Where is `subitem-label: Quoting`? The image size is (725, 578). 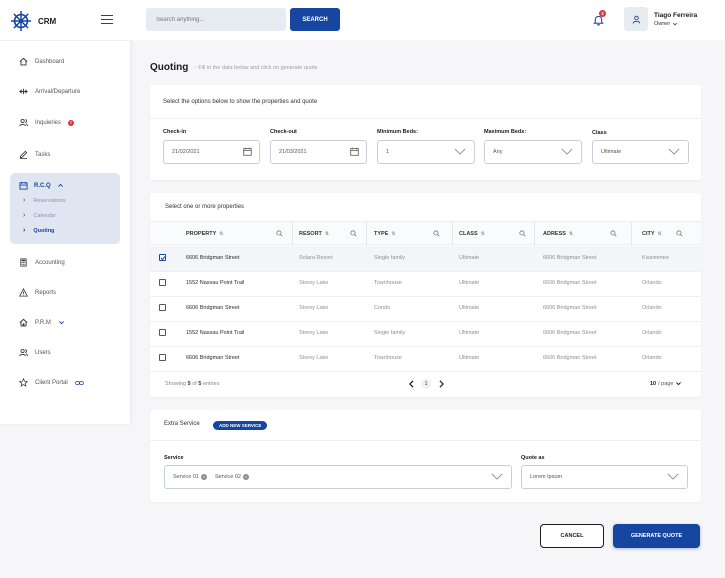
subitem-label: Quoting is located at coordinates (44, 230).